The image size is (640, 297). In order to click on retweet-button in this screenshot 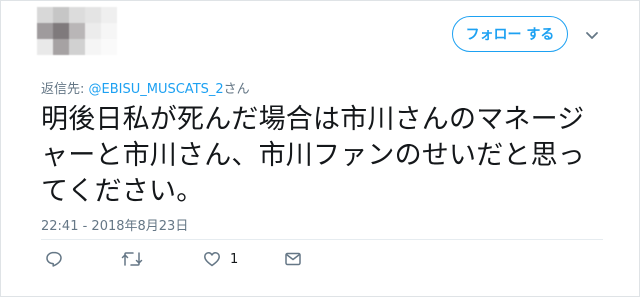, I will do `click(132, 259)`.